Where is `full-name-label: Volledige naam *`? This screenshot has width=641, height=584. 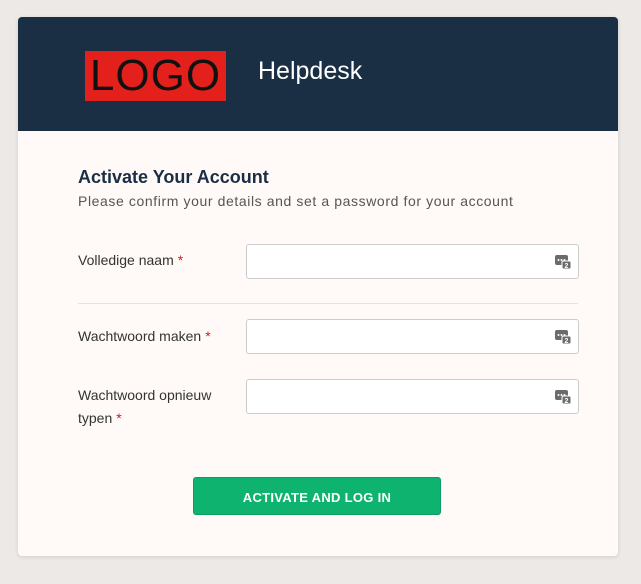
full-name-label: Volledige naam * is located at coordinates (153, 260).